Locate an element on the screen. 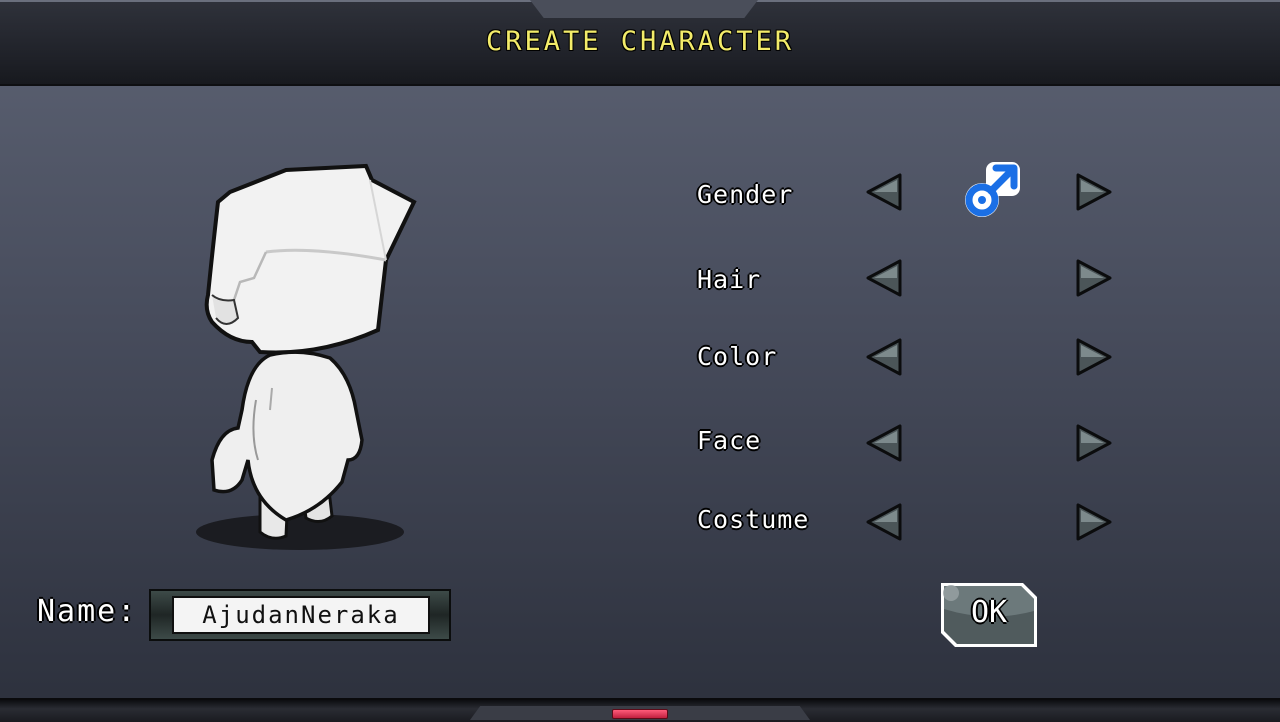 Image resolution: width=1280 pixels, height=722 pixels. hair-label: Hair is located at coordinates (729, 279).